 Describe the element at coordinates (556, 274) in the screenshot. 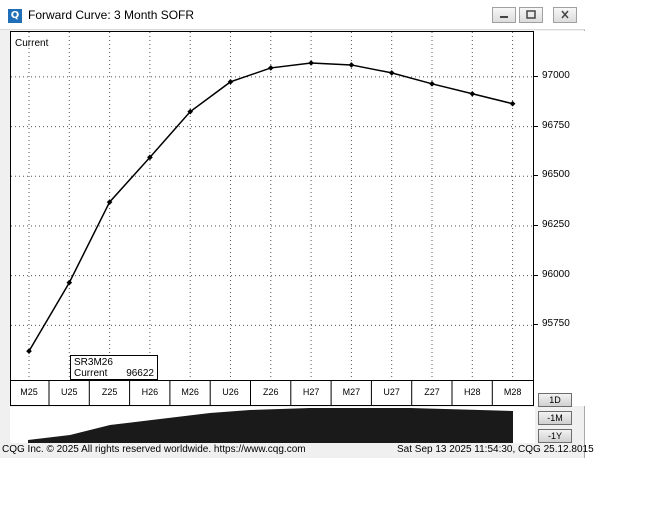

I see `y-tick-label: 96000` at that location.